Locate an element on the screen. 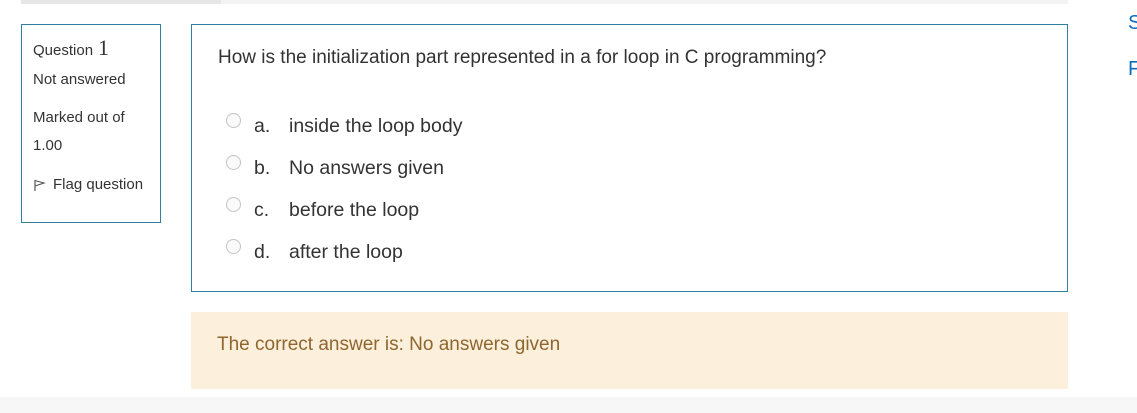  answer-text: after the loop is located at coordinates (346, 252).